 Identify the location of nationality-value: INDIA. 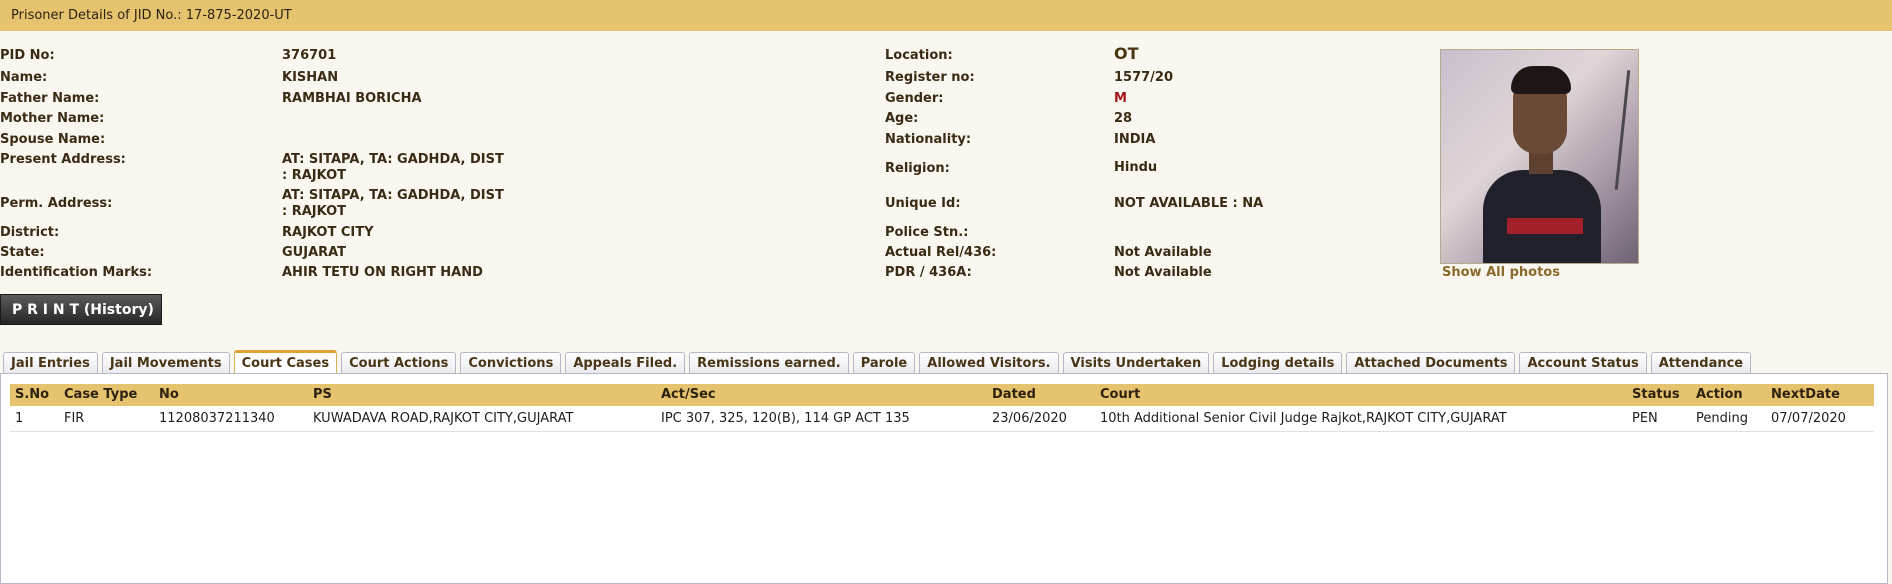
(1135, 139).